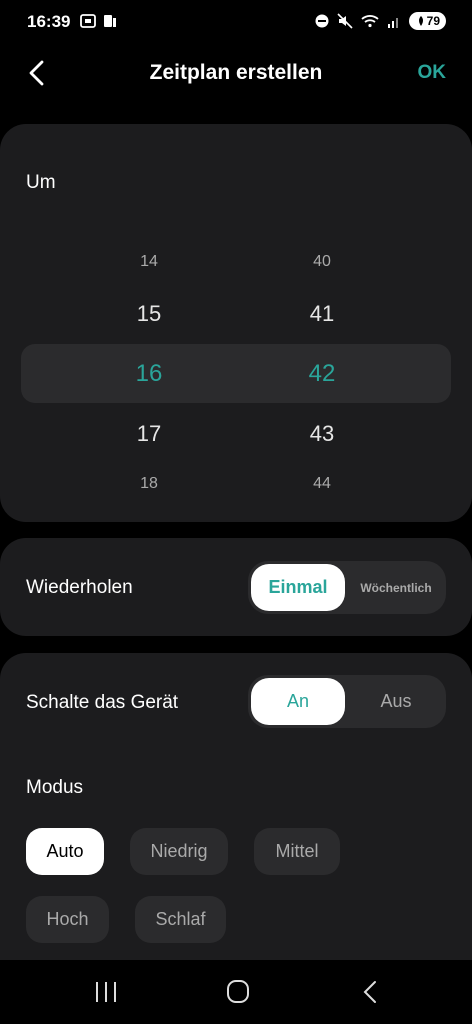  Describe the element at coordinates (322, 314) in the screenshot. I see `minute-option: 41` at that location.